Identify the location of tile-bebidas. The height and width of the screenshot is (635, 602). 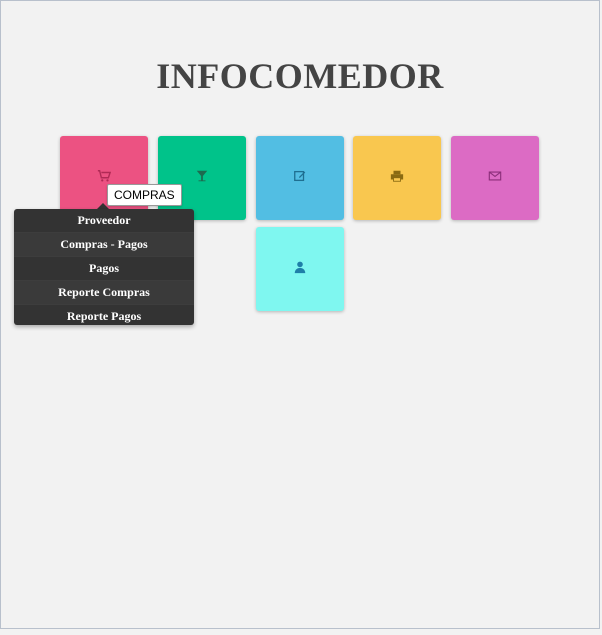
(202, 178).